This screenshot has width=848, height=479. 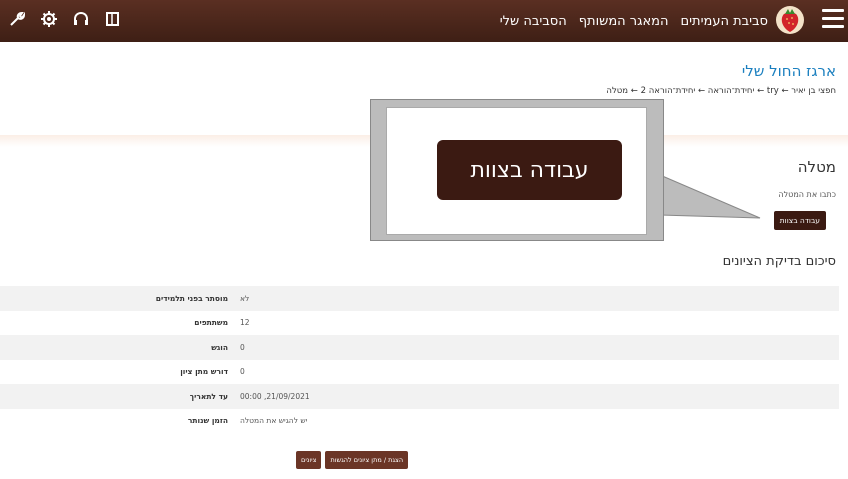 What do you see at coordinates (529, 170) in the screenshot?
I see `callout-group-work-button: עבודה בצוות` at bounding box center [529, 170].